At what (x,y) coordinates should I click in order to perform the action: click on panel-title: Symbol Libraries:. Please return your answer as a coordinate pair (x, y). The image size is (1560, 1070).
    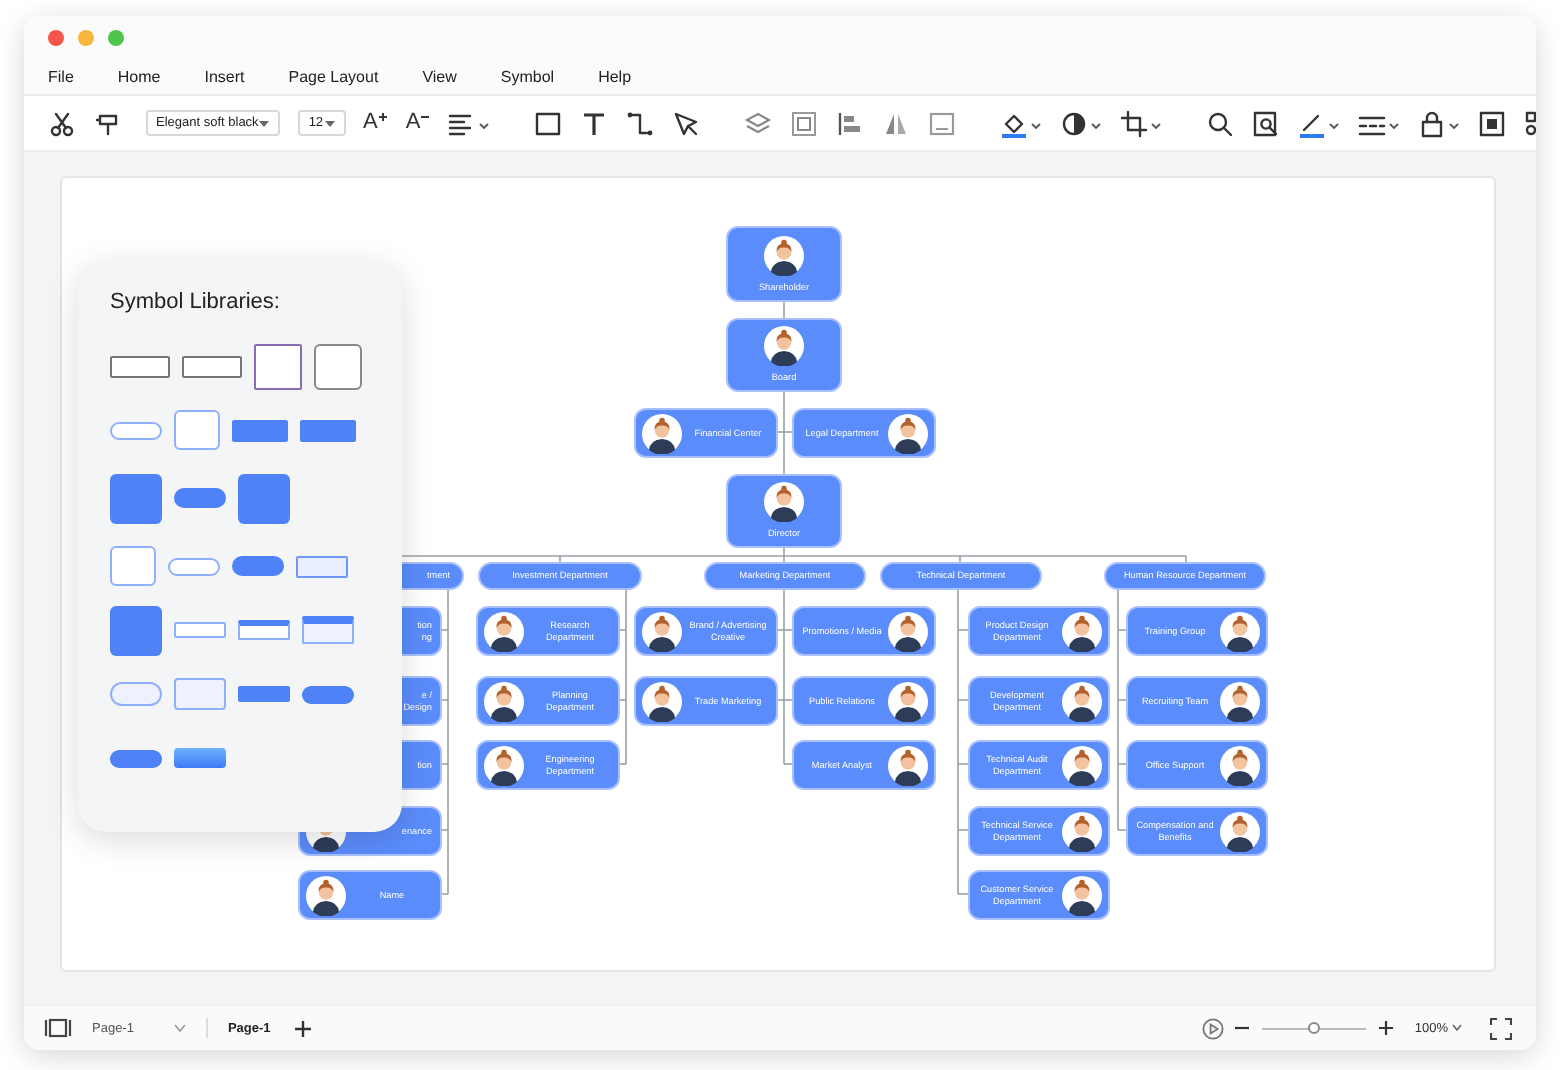
    Looking at the image, I should click on (196, 302).